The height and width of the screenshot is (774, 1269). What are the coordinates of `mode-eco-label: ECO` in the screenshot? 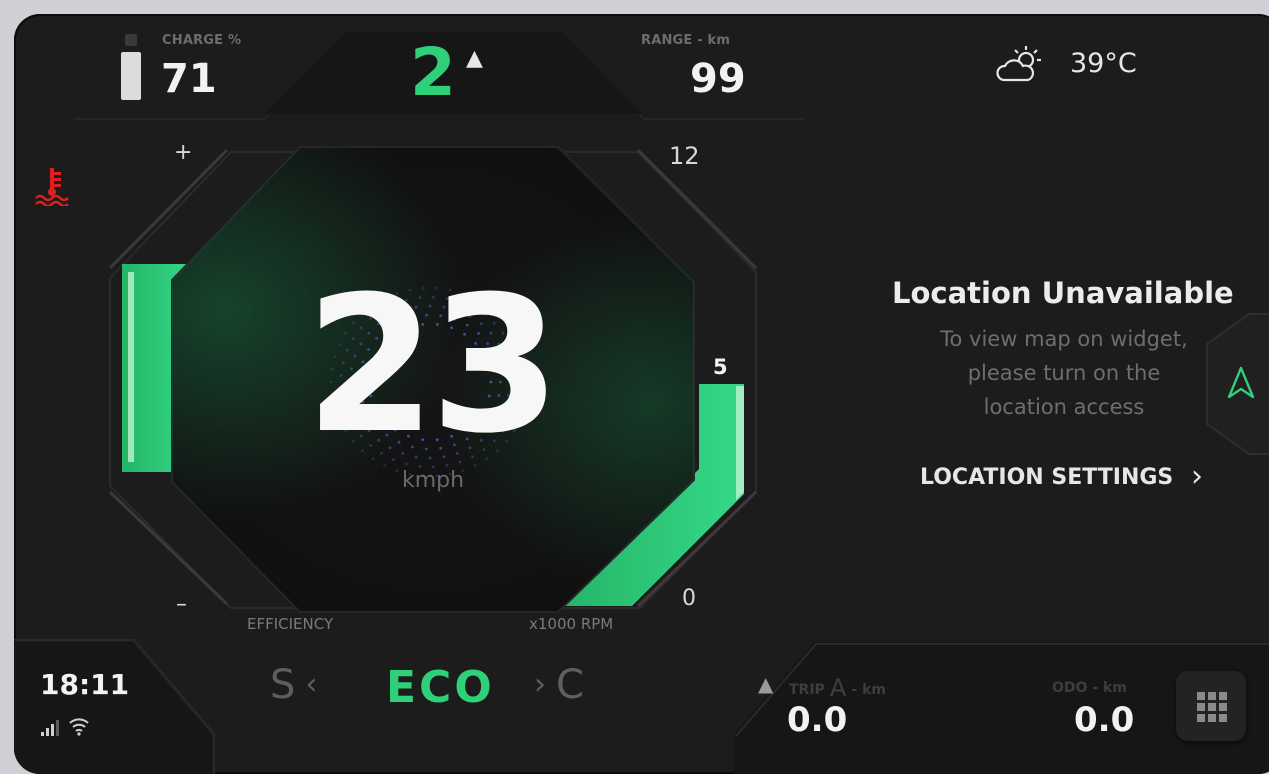 It's located at (440, 687).